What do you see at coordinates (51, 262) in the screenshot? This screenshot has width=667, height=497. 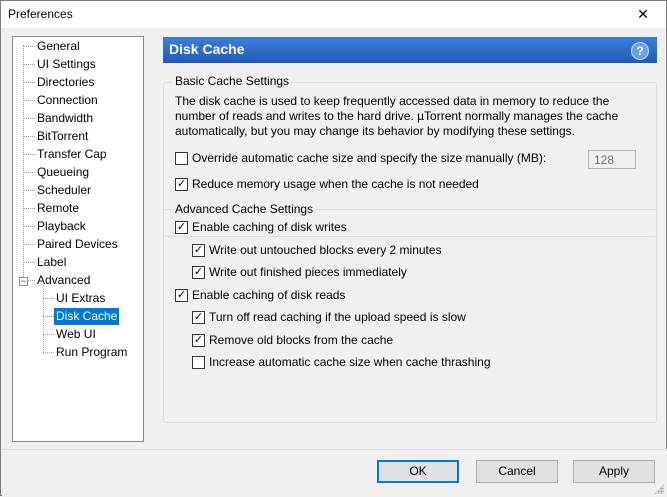 I see `tree-item-label: Label` at bounding box center [51, 262].